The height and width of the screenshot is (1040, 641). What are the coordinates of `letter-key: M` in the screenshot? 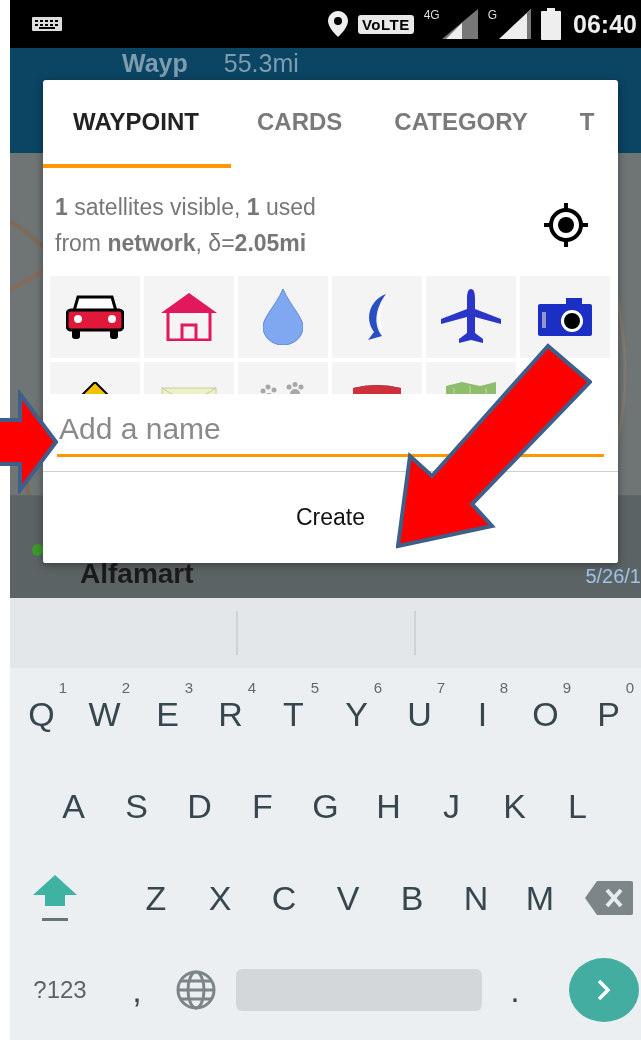 It's located at (540, 898).